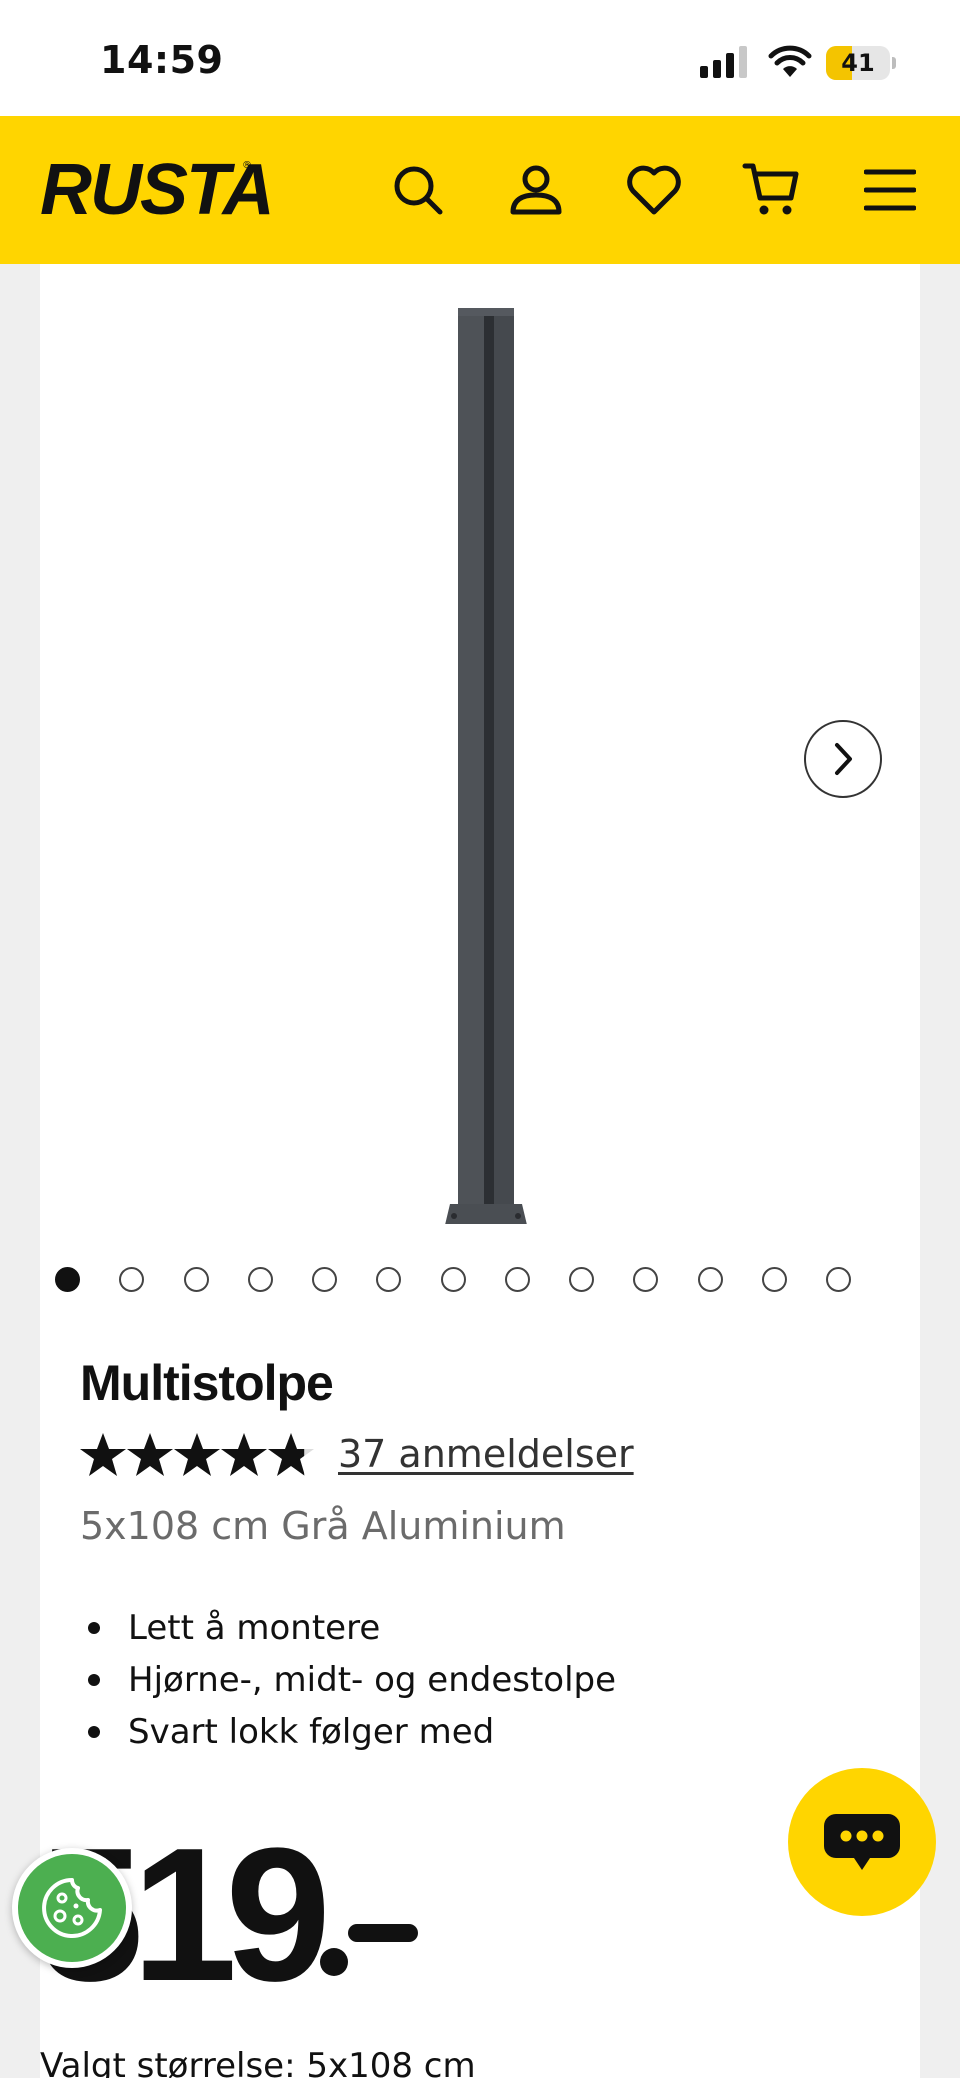 This screenshot has width=960, height=2078. Describe the element at coordinates (858, 63) in the screenshot. I see `battery-level: 41` at that location.